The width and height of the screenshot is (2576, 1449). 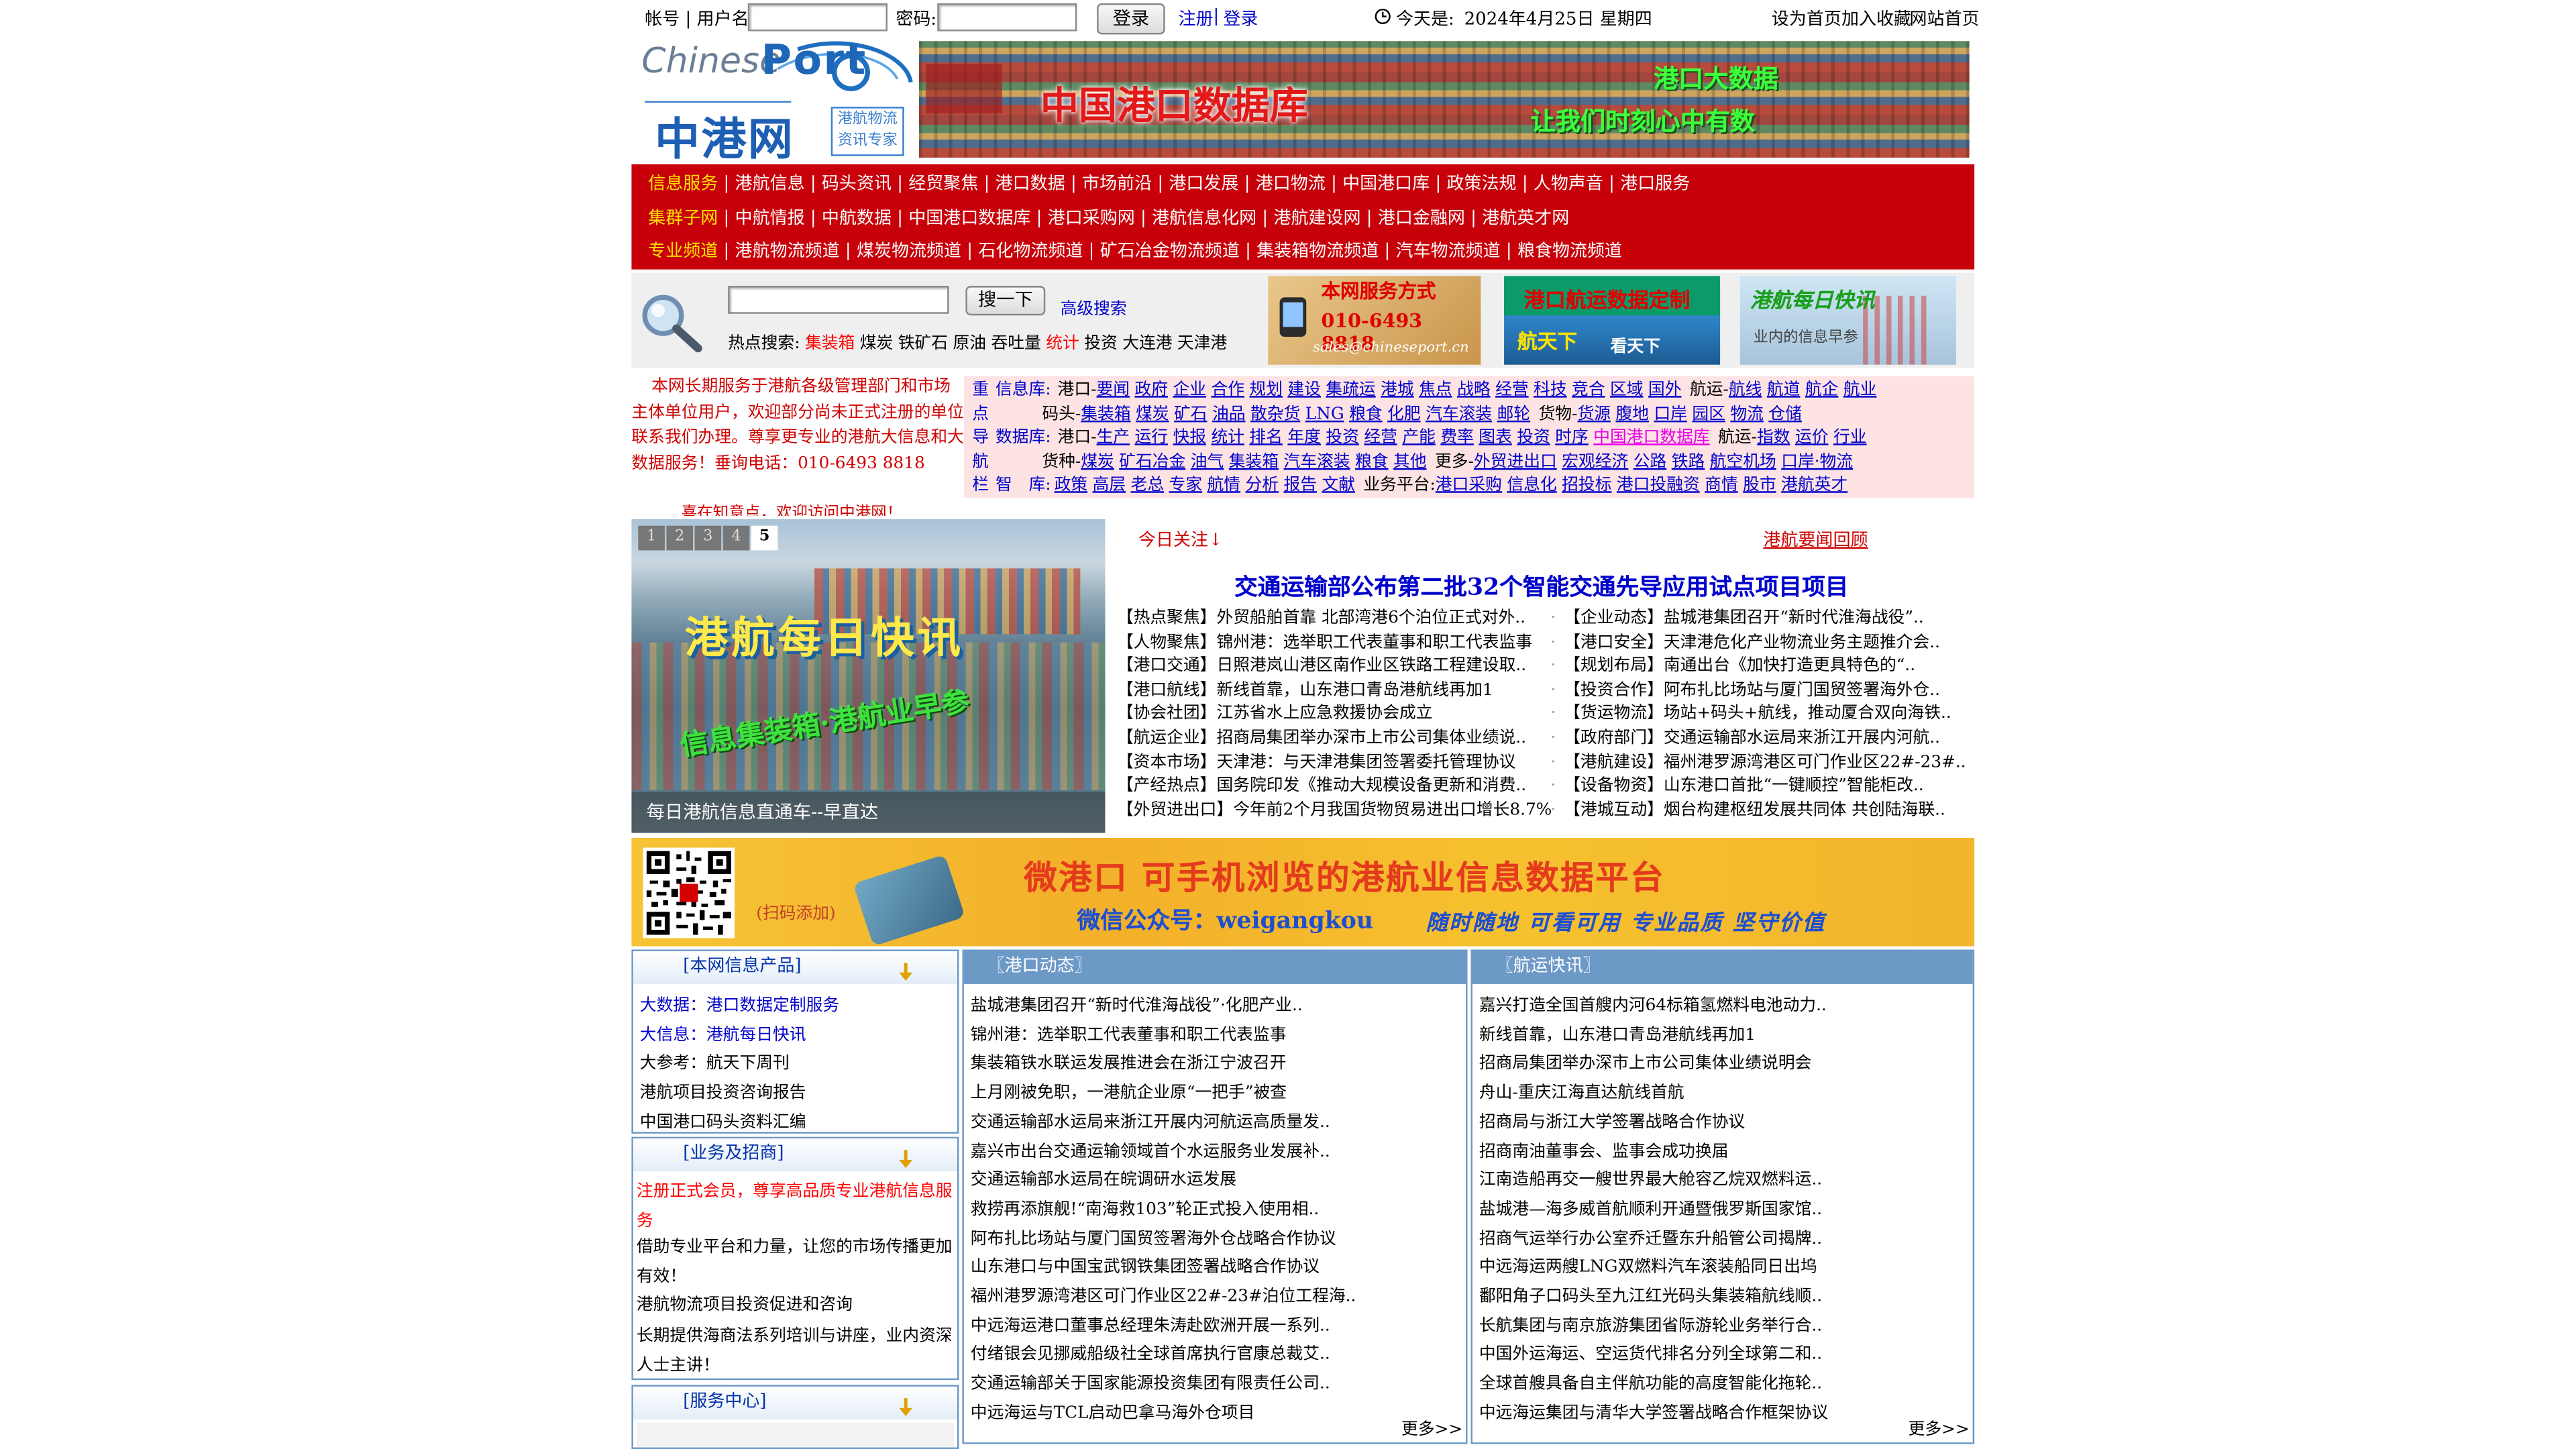 I want to click on nav-link-2-0: 港航物流频道, so click(x=787, y=251).